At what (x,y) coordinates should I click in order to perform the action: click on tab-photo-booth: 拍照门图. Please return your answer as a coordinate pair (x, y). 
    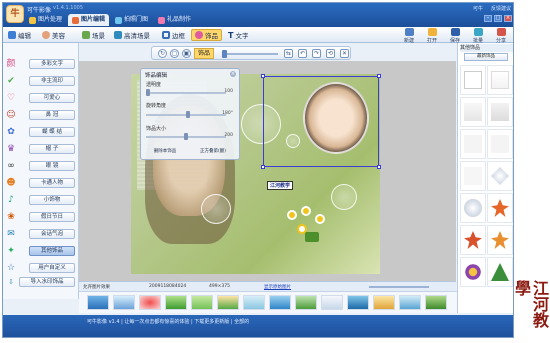
    Looking at the image, I should click on (131, 20).